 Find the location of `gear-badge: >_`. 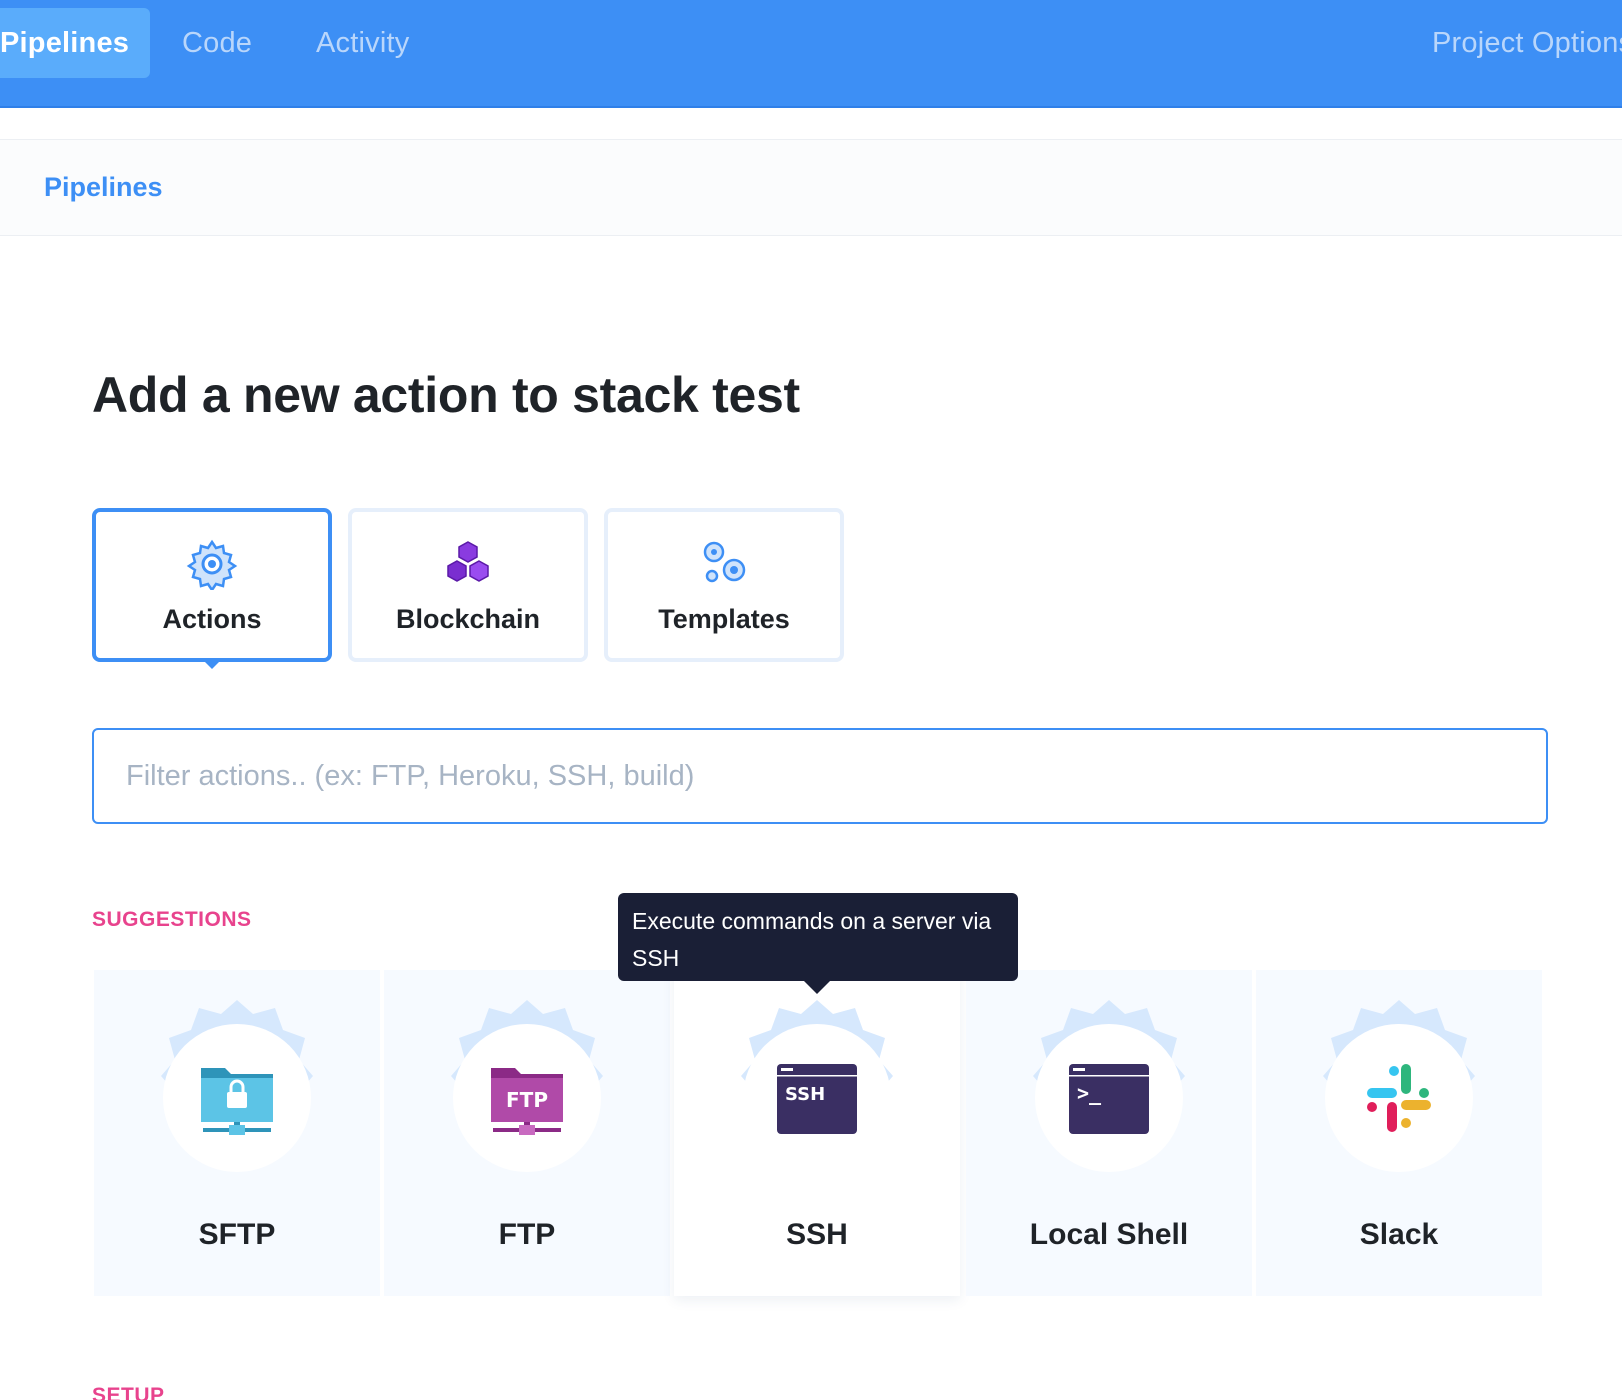

gear-badge: >_ is located at coordinates (1109, 1098).